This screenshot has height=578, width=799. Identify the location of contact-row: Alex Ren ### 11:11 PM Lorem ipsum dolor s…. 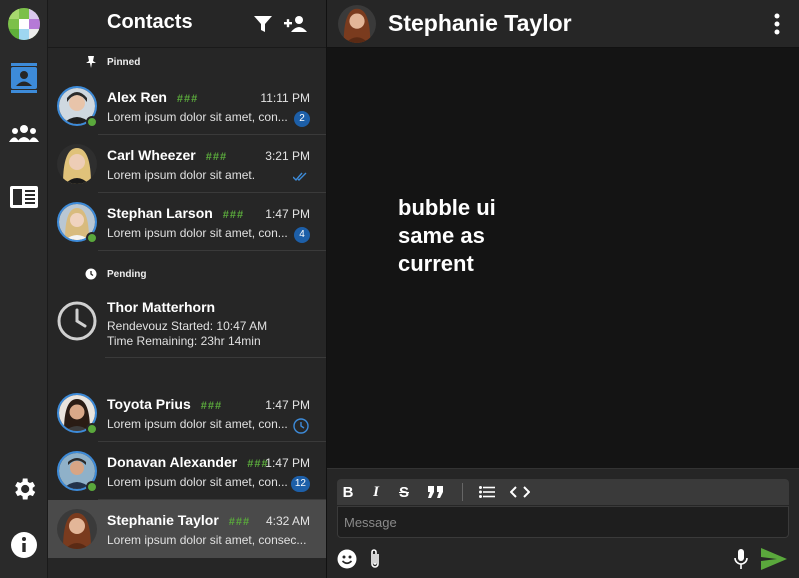
(187, 106).